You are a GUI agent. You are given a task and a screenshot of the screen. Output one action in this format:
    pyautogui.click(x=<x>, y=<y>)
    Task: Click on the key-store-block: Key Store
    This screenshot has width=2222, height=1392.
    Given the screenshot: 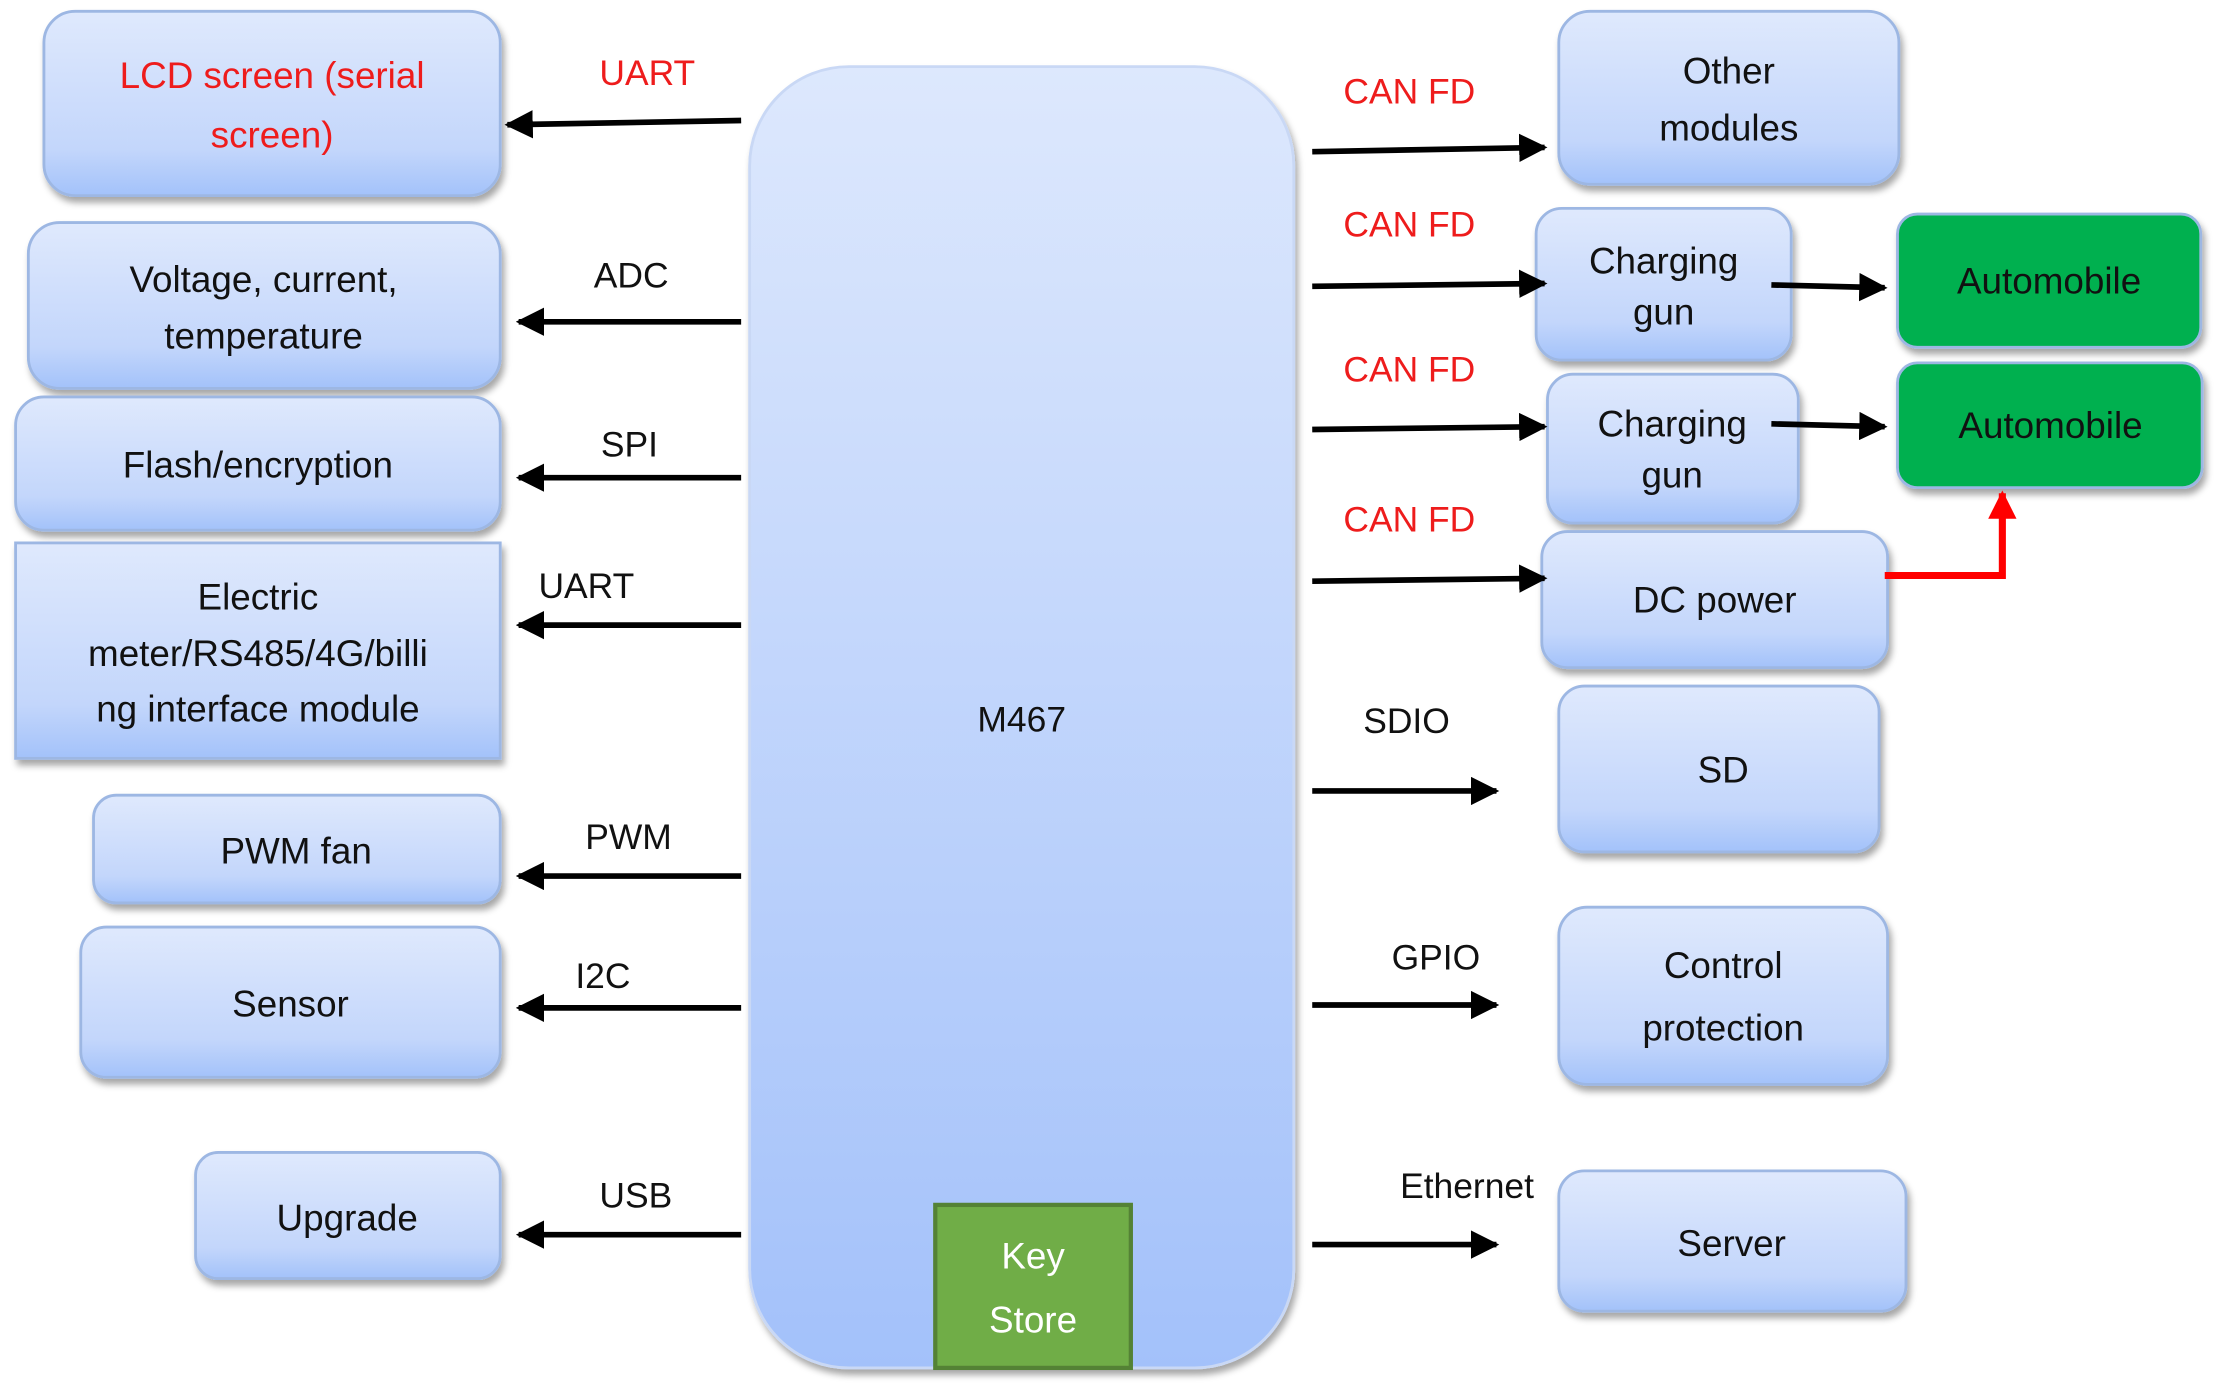 What is the action you would take?
    pyautogui.click(x=1033, y=1286)
    